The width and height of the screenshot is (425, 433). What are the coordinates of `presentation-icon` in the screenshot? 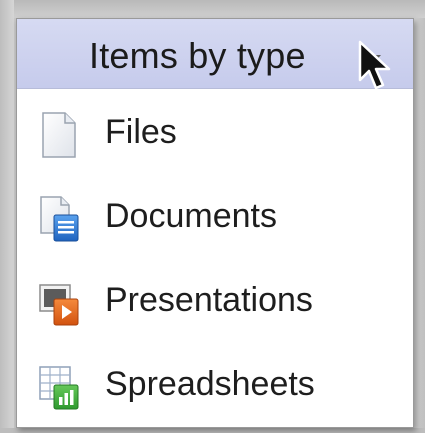 It's located at (59, 305).